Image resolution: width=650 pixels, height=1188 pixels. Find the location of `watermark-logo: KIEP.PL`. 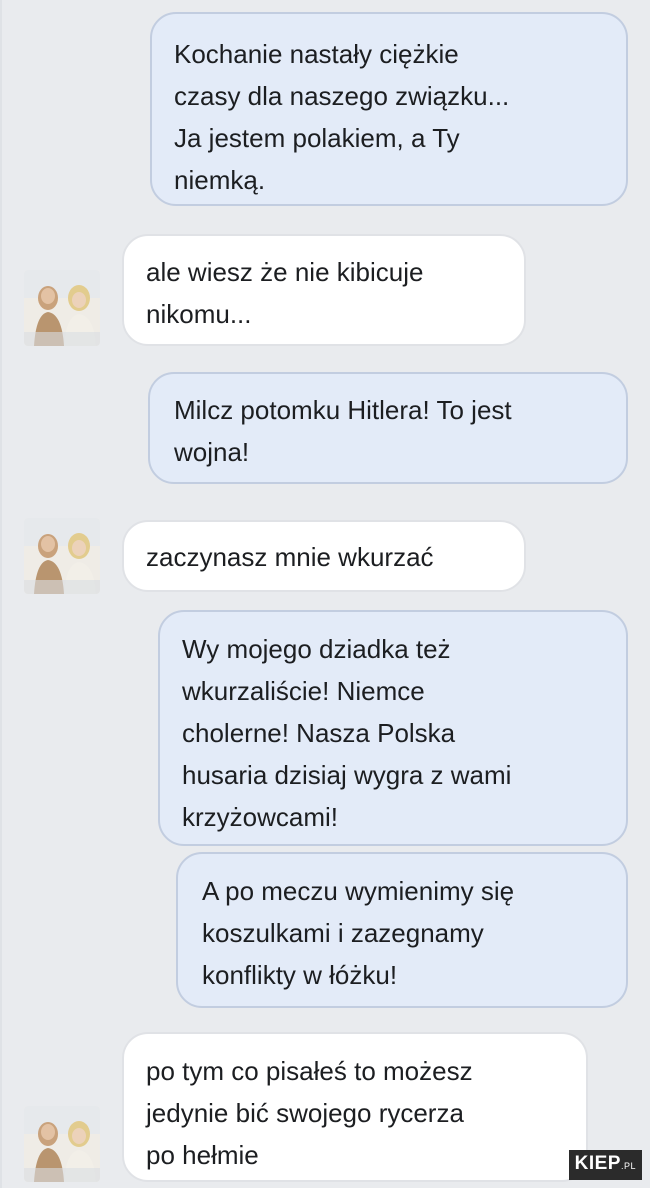

watermark-logo: KIEP.PL is located at coordinates (605, 1165).